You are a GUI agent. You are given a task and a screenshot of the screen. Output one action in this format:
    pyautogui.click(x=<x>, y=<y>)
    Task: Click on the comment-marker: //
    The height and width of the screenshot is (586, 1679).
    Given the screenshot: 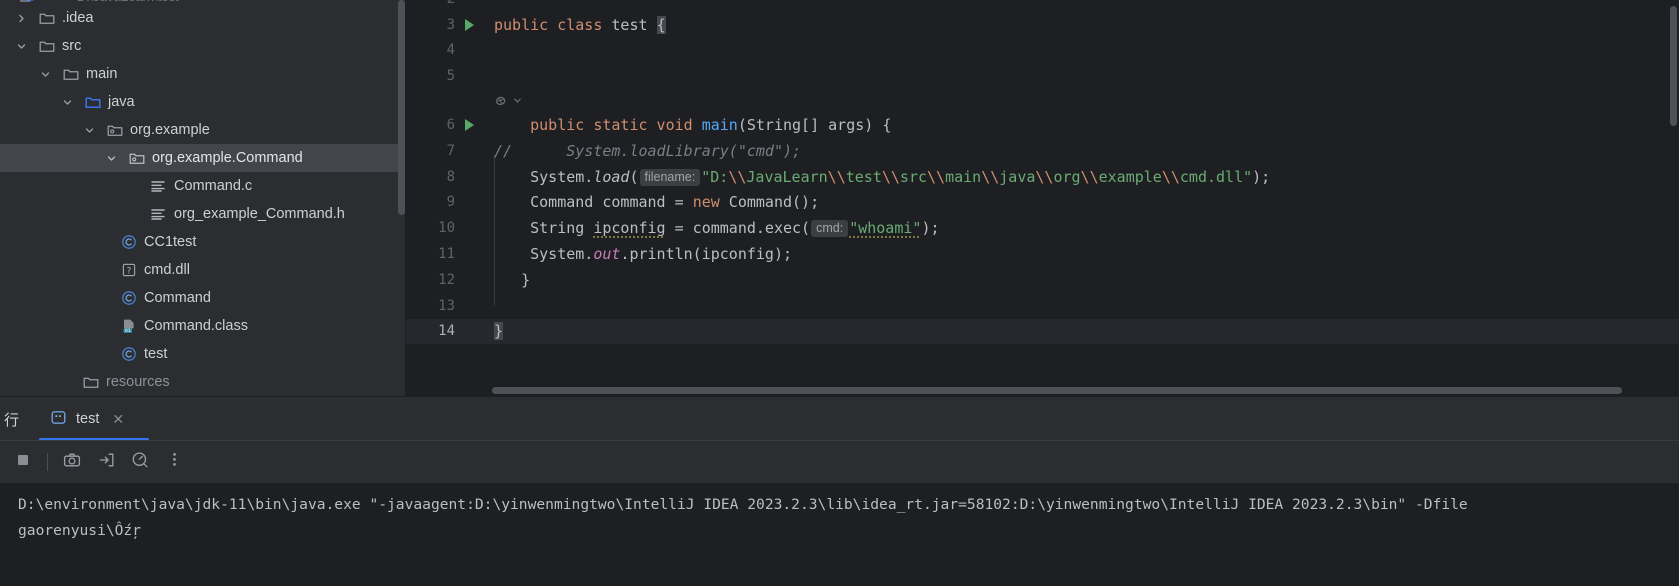 What is the action you would take?
    pyautogui.click(x=503, y=150)
    